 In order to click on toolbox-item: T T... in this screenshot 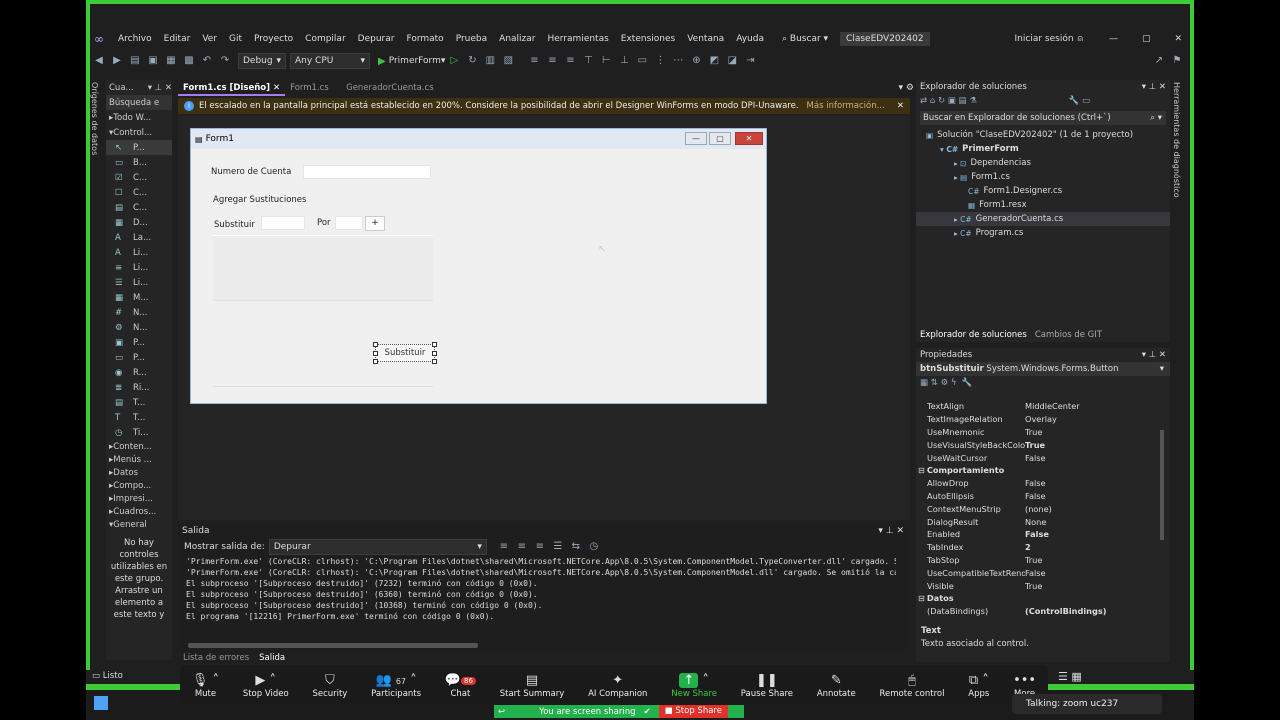, I will do `click(139, 417)`.